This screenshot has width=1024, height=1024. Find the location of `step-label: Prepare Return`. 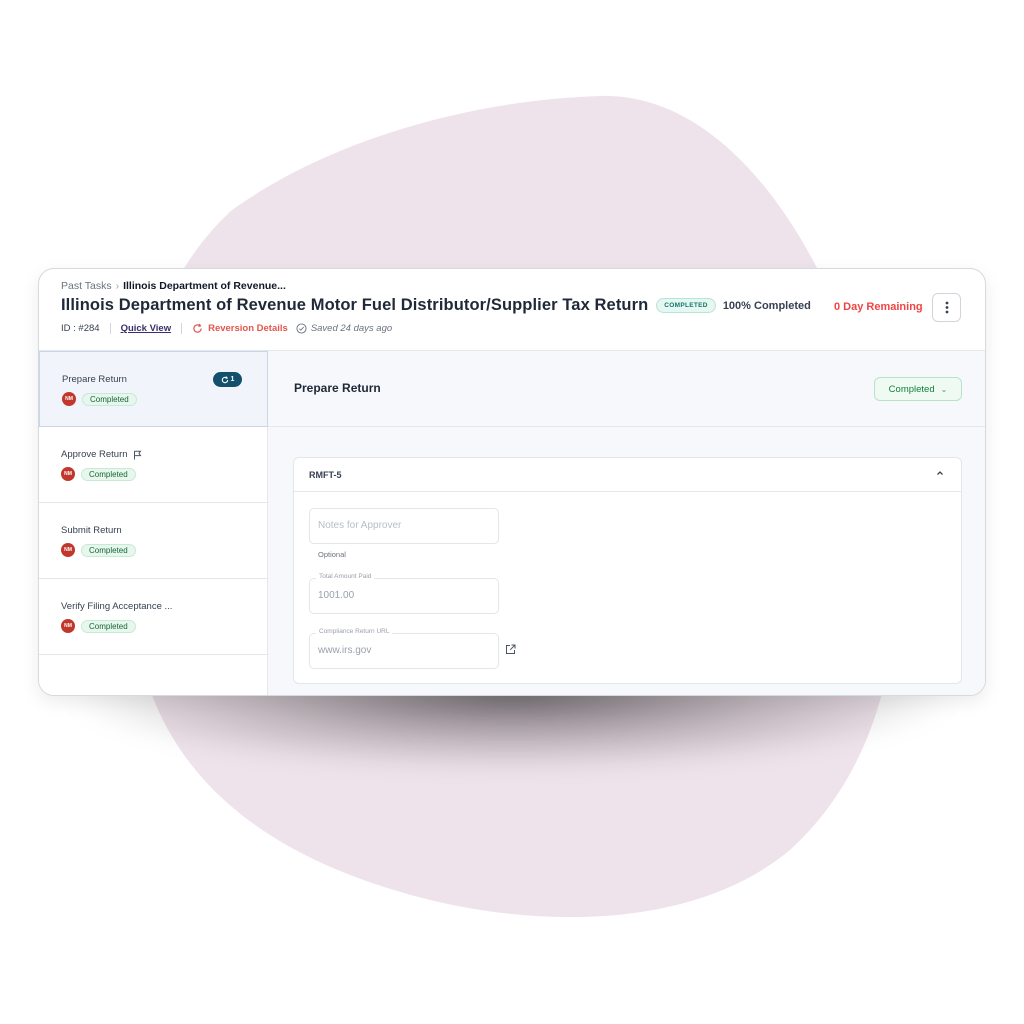

step-label: Prepare Return is located at coordinates (94, 379).